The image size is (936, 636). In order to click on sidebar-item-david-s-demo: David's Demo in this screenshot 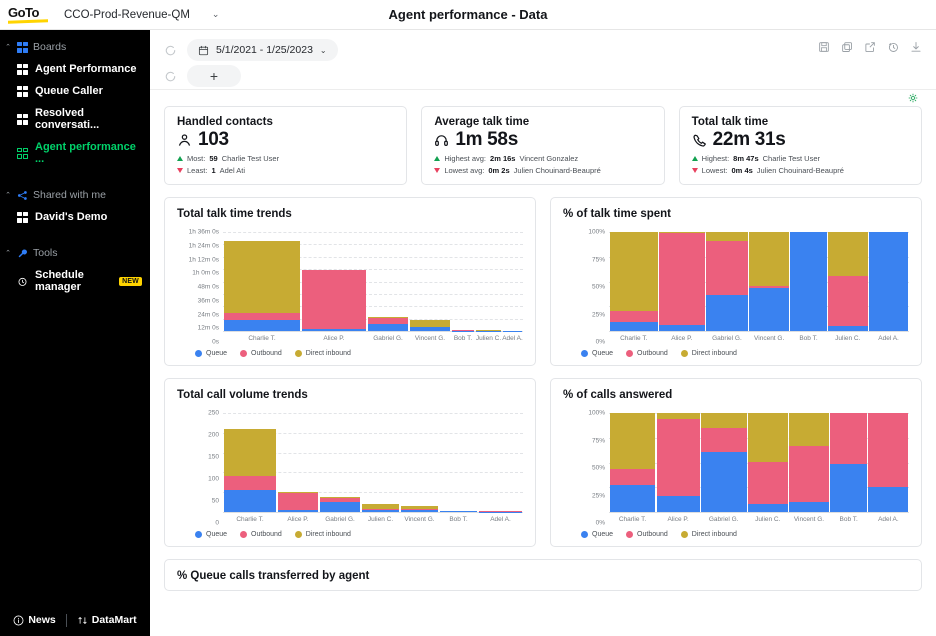, I will do `click(75, 217)`.